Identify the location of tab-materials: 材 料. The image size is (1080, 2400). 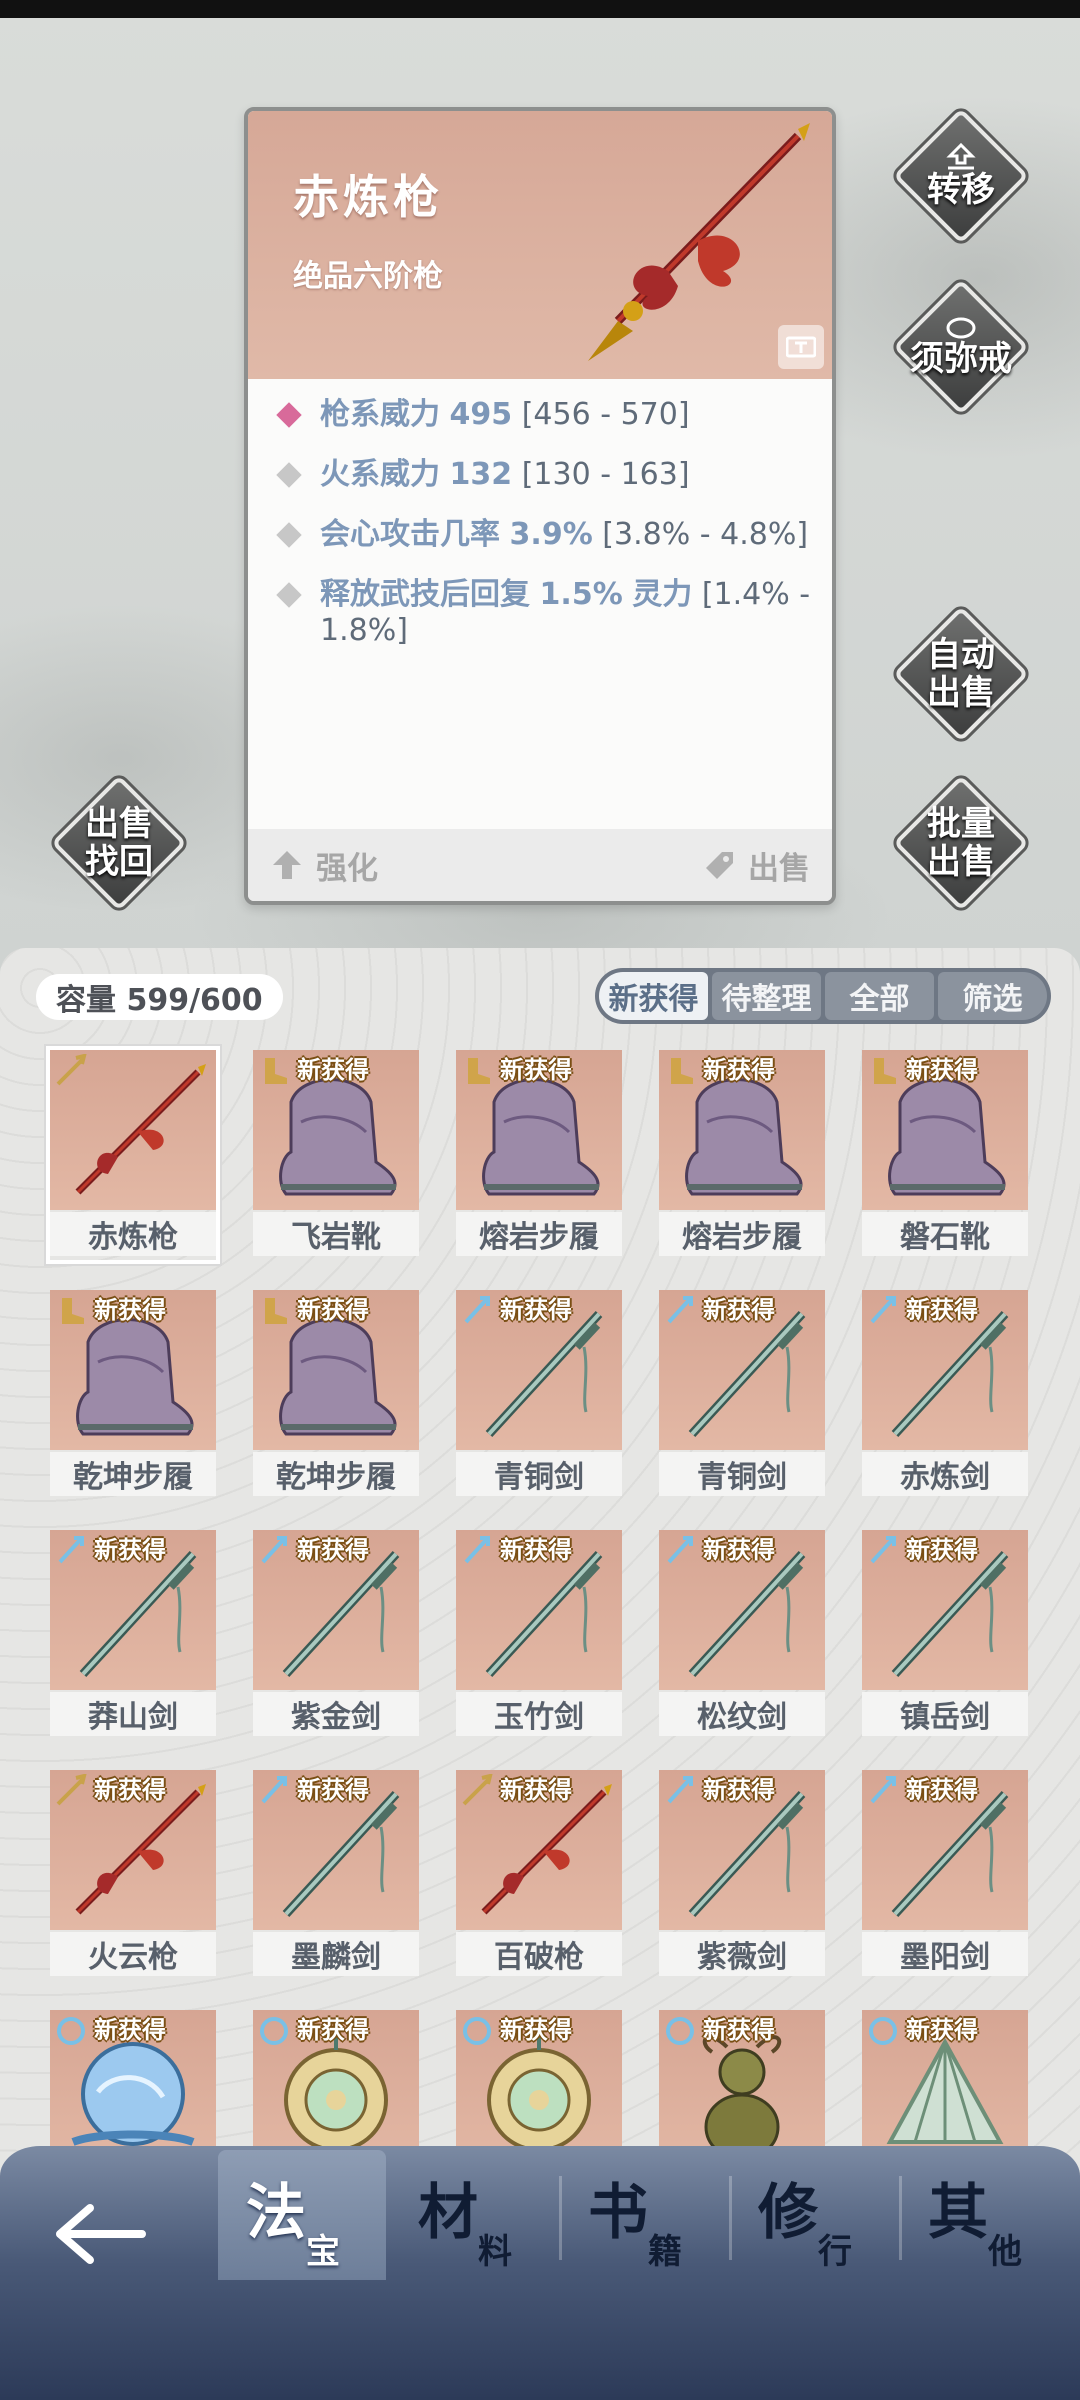
(476, 2215).